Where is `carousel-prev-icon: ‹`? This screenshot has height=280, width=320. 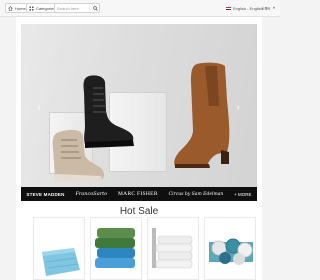
carousel-prev-icon: ‹ is located at coordinates (39, 108).